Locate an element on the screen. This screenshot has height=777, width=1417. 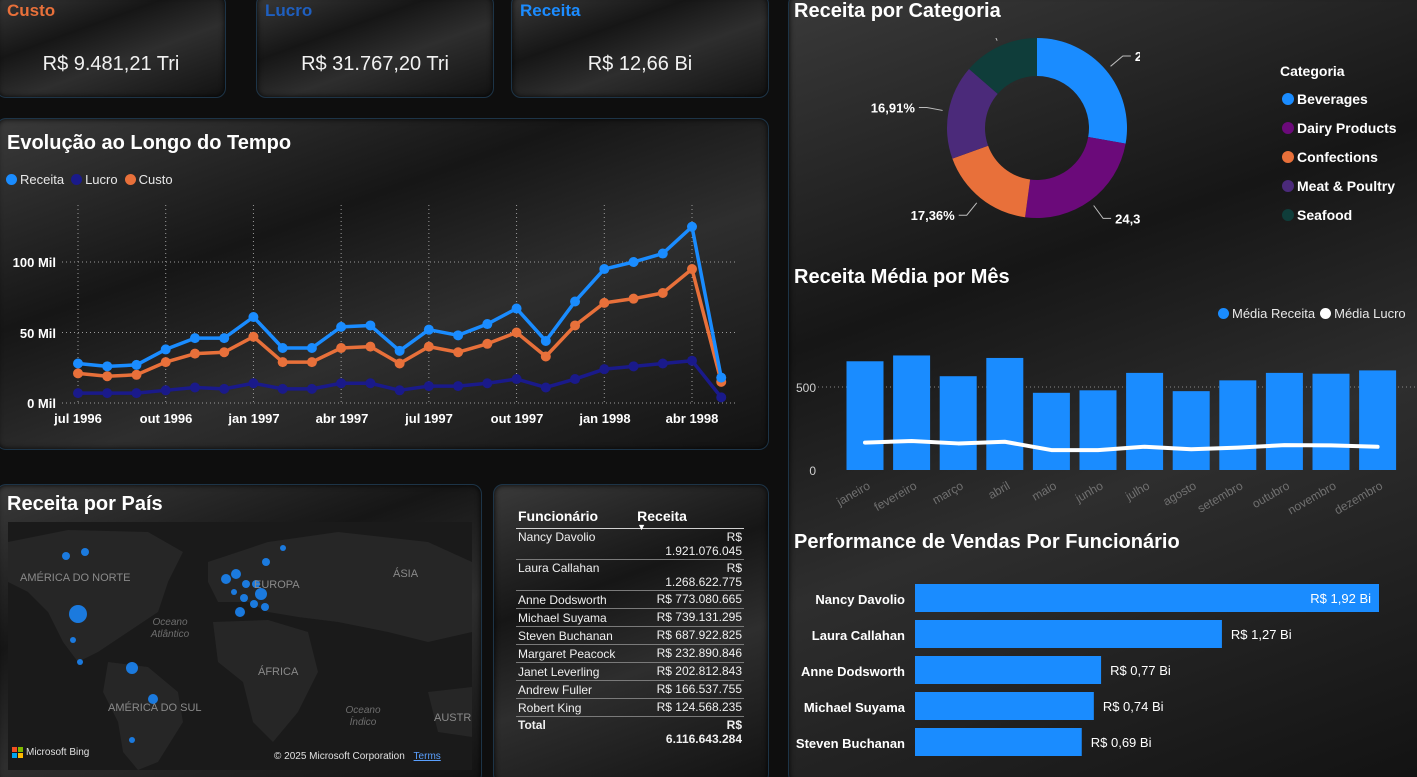
categoria-legend-item: Confections is located at coordinates (1339, 156).